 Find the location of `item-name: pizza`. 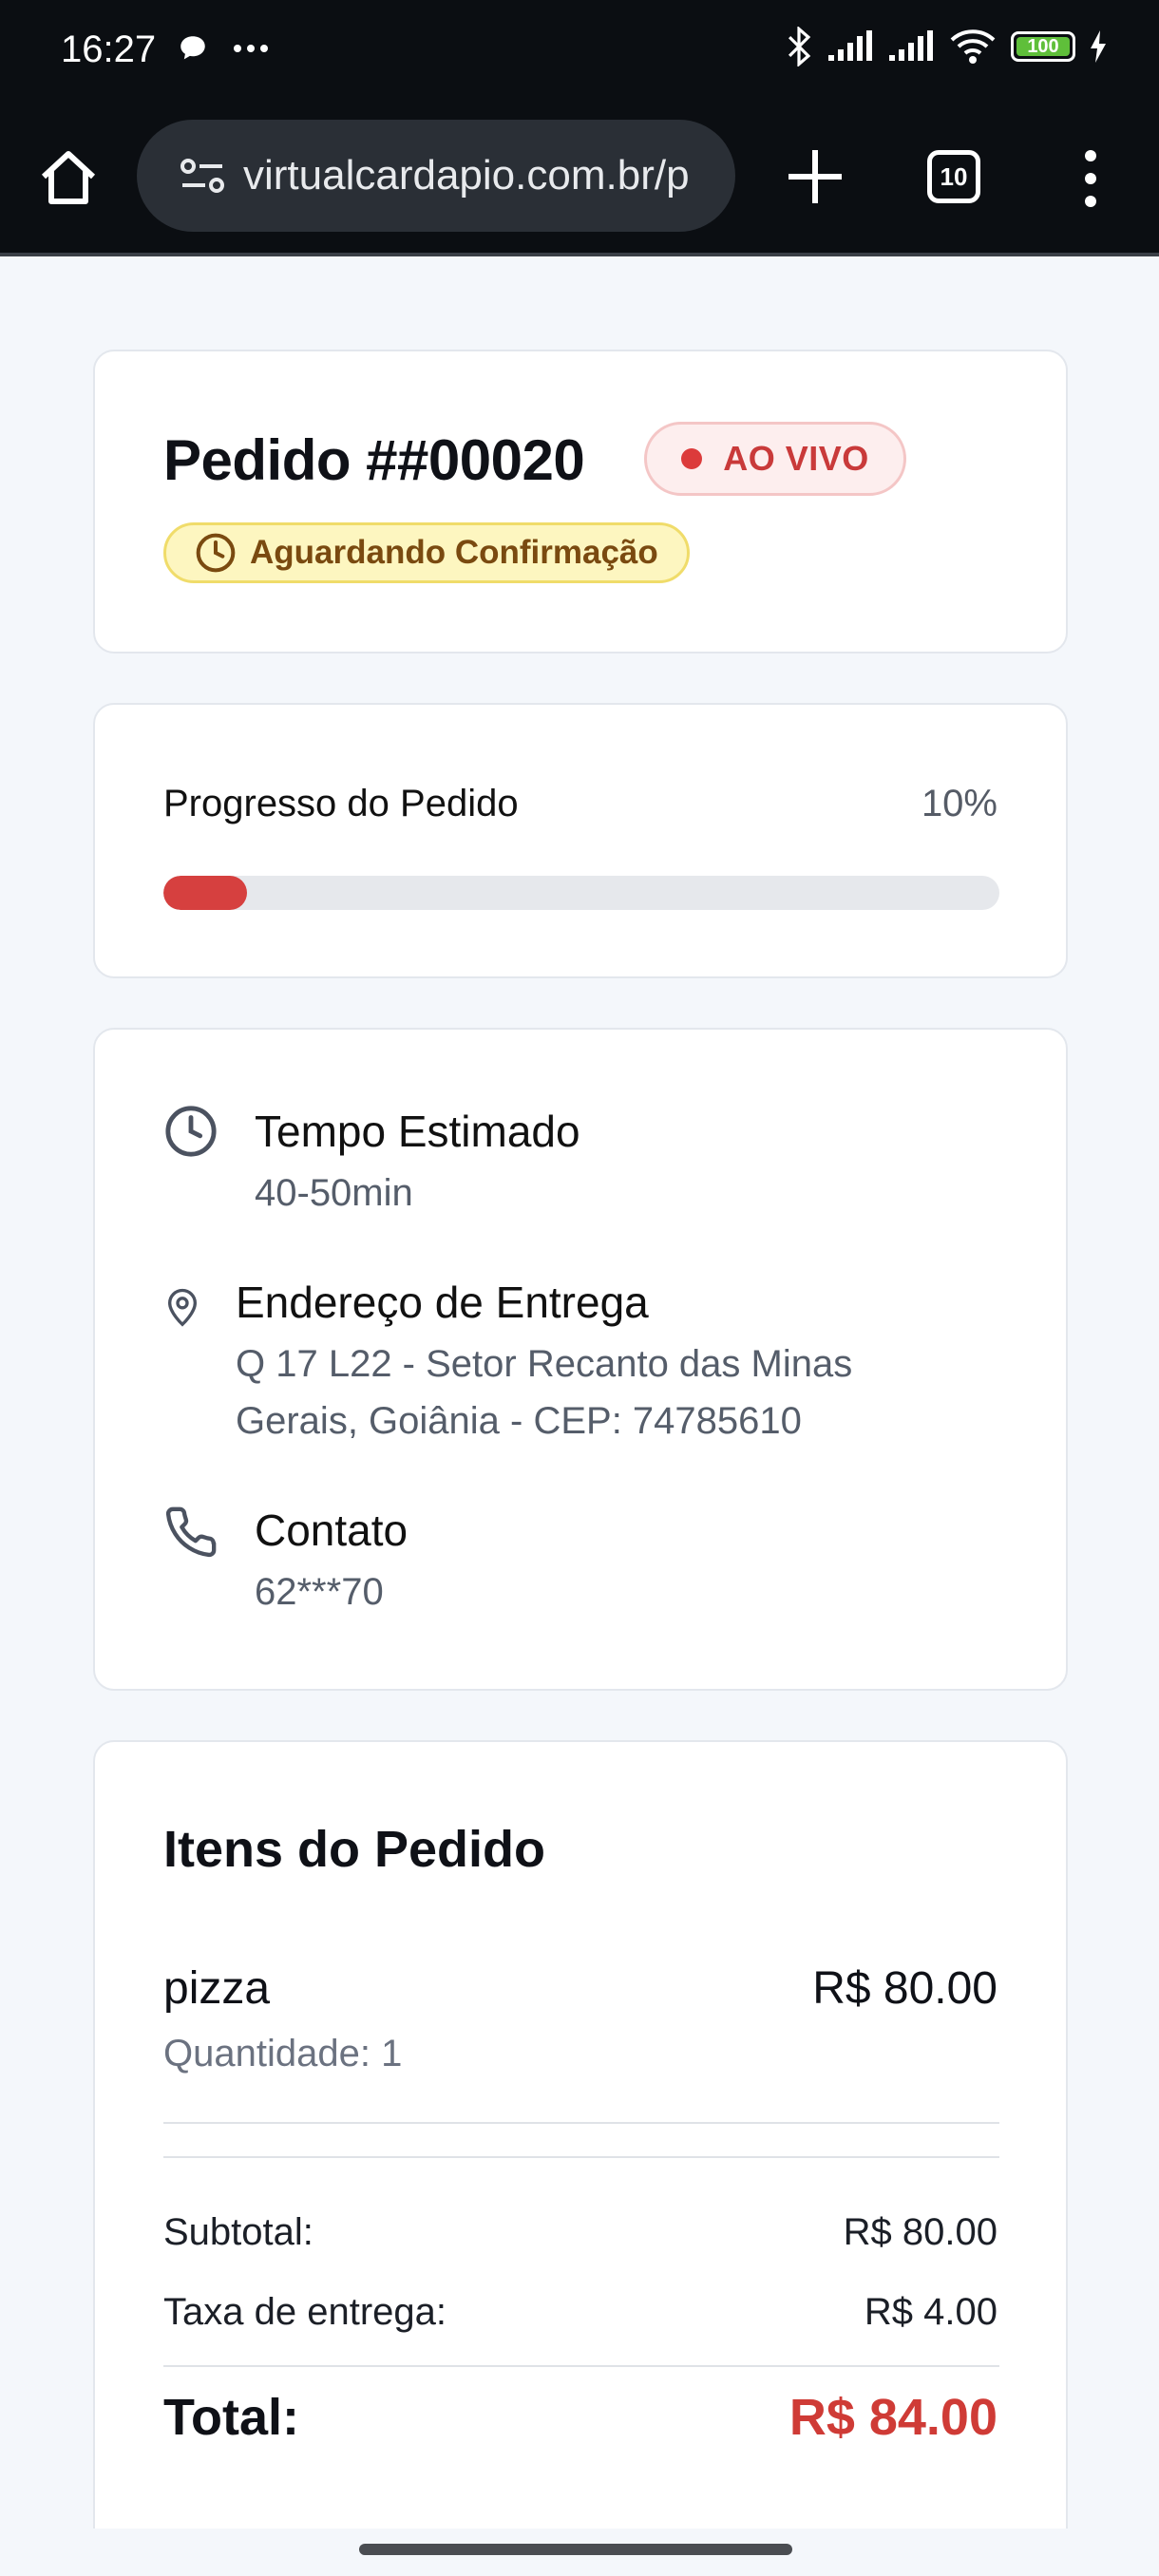

item-name: pizza is located at coordinates (217, 1988).